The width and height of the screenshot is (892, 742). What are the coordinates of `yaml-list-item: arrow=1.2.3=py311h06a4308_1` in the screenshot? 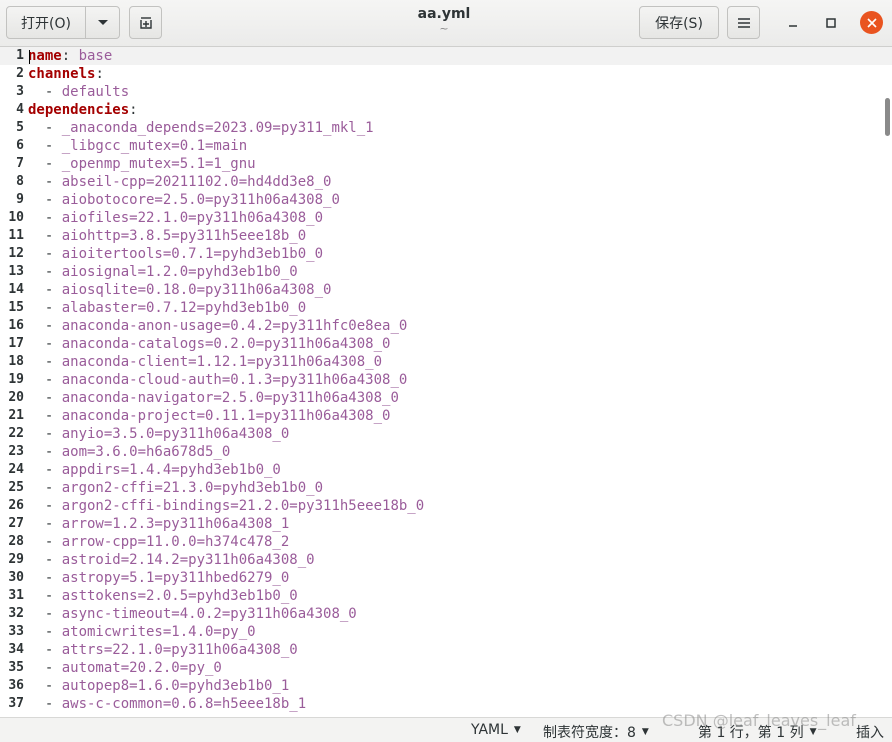 It's located at (175, 524).